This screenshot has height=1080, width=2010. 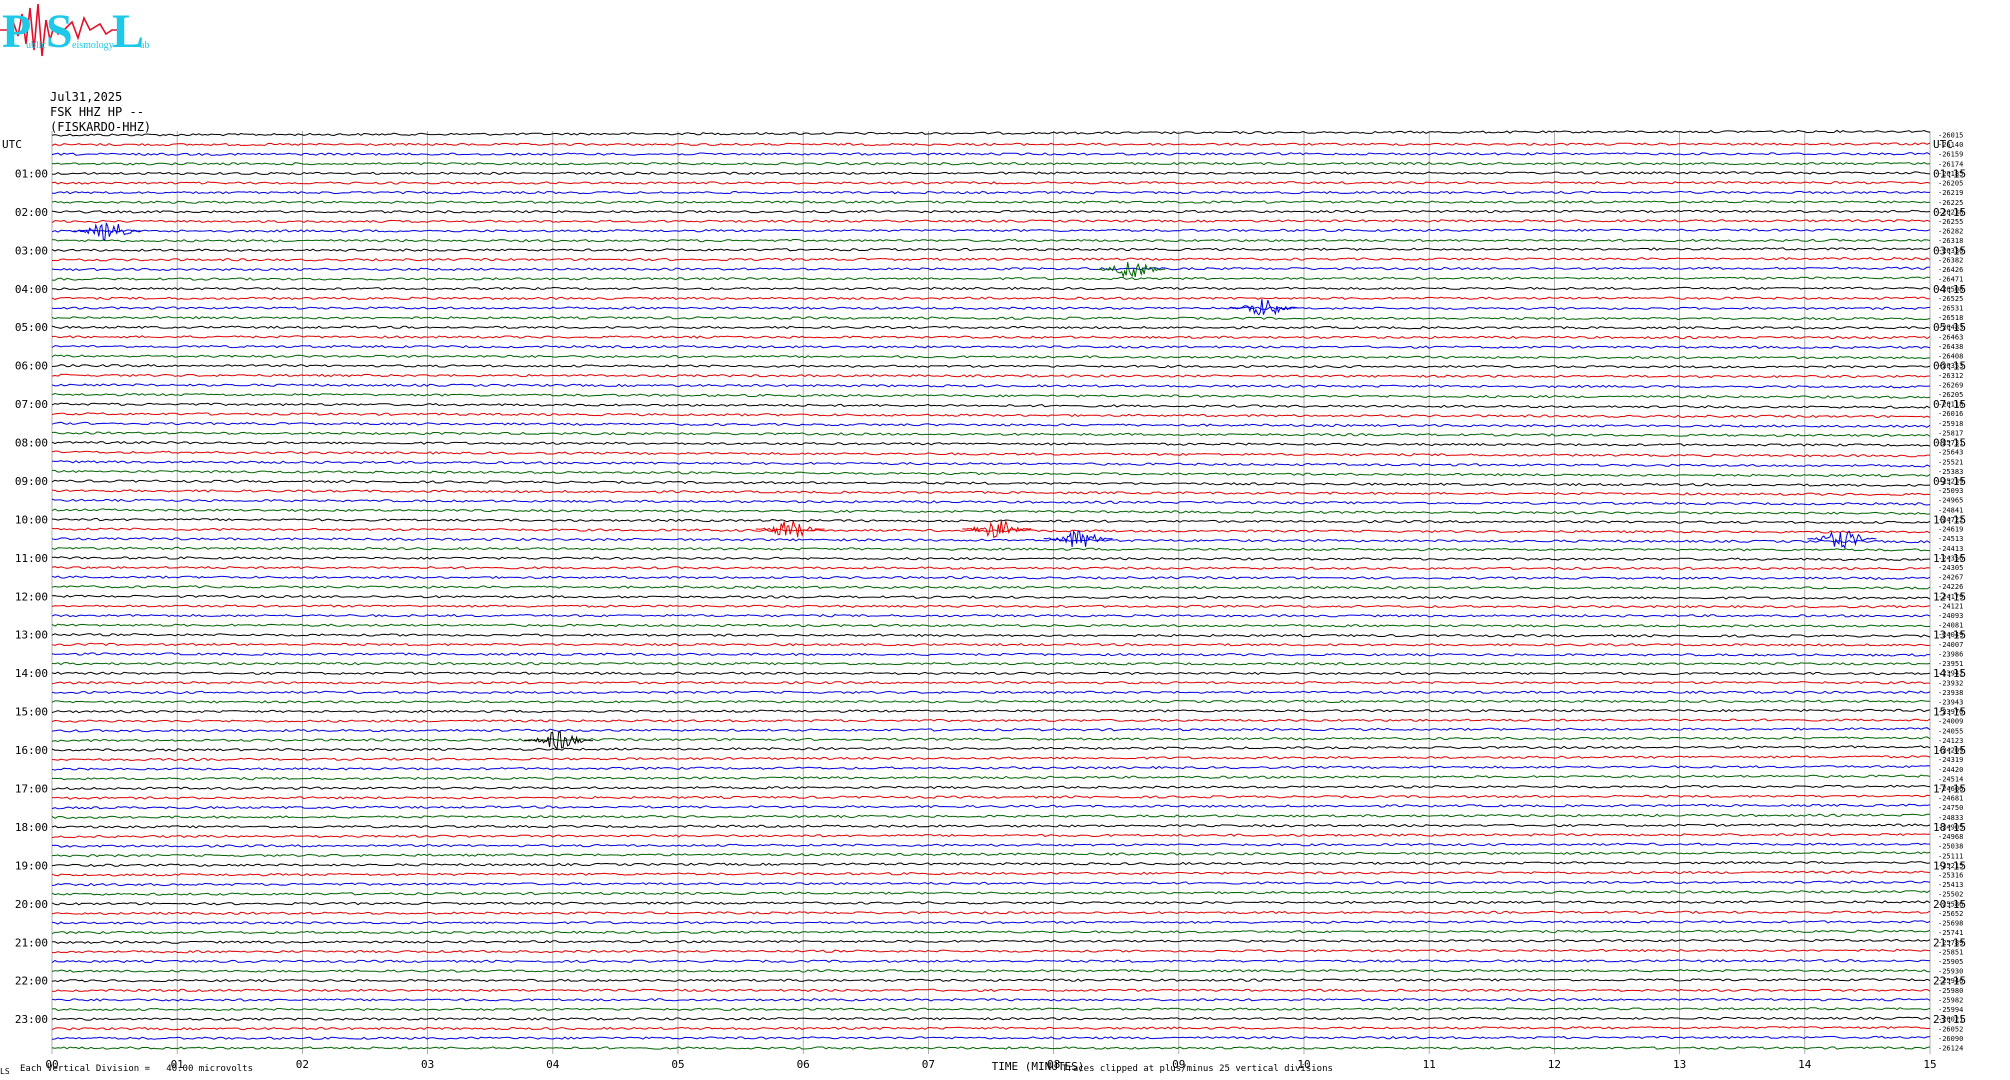 What do you see at coordinates (31, 519) in the screenshot?
I see `left-hour-label: 10:00` at bounding box center [31, 519].